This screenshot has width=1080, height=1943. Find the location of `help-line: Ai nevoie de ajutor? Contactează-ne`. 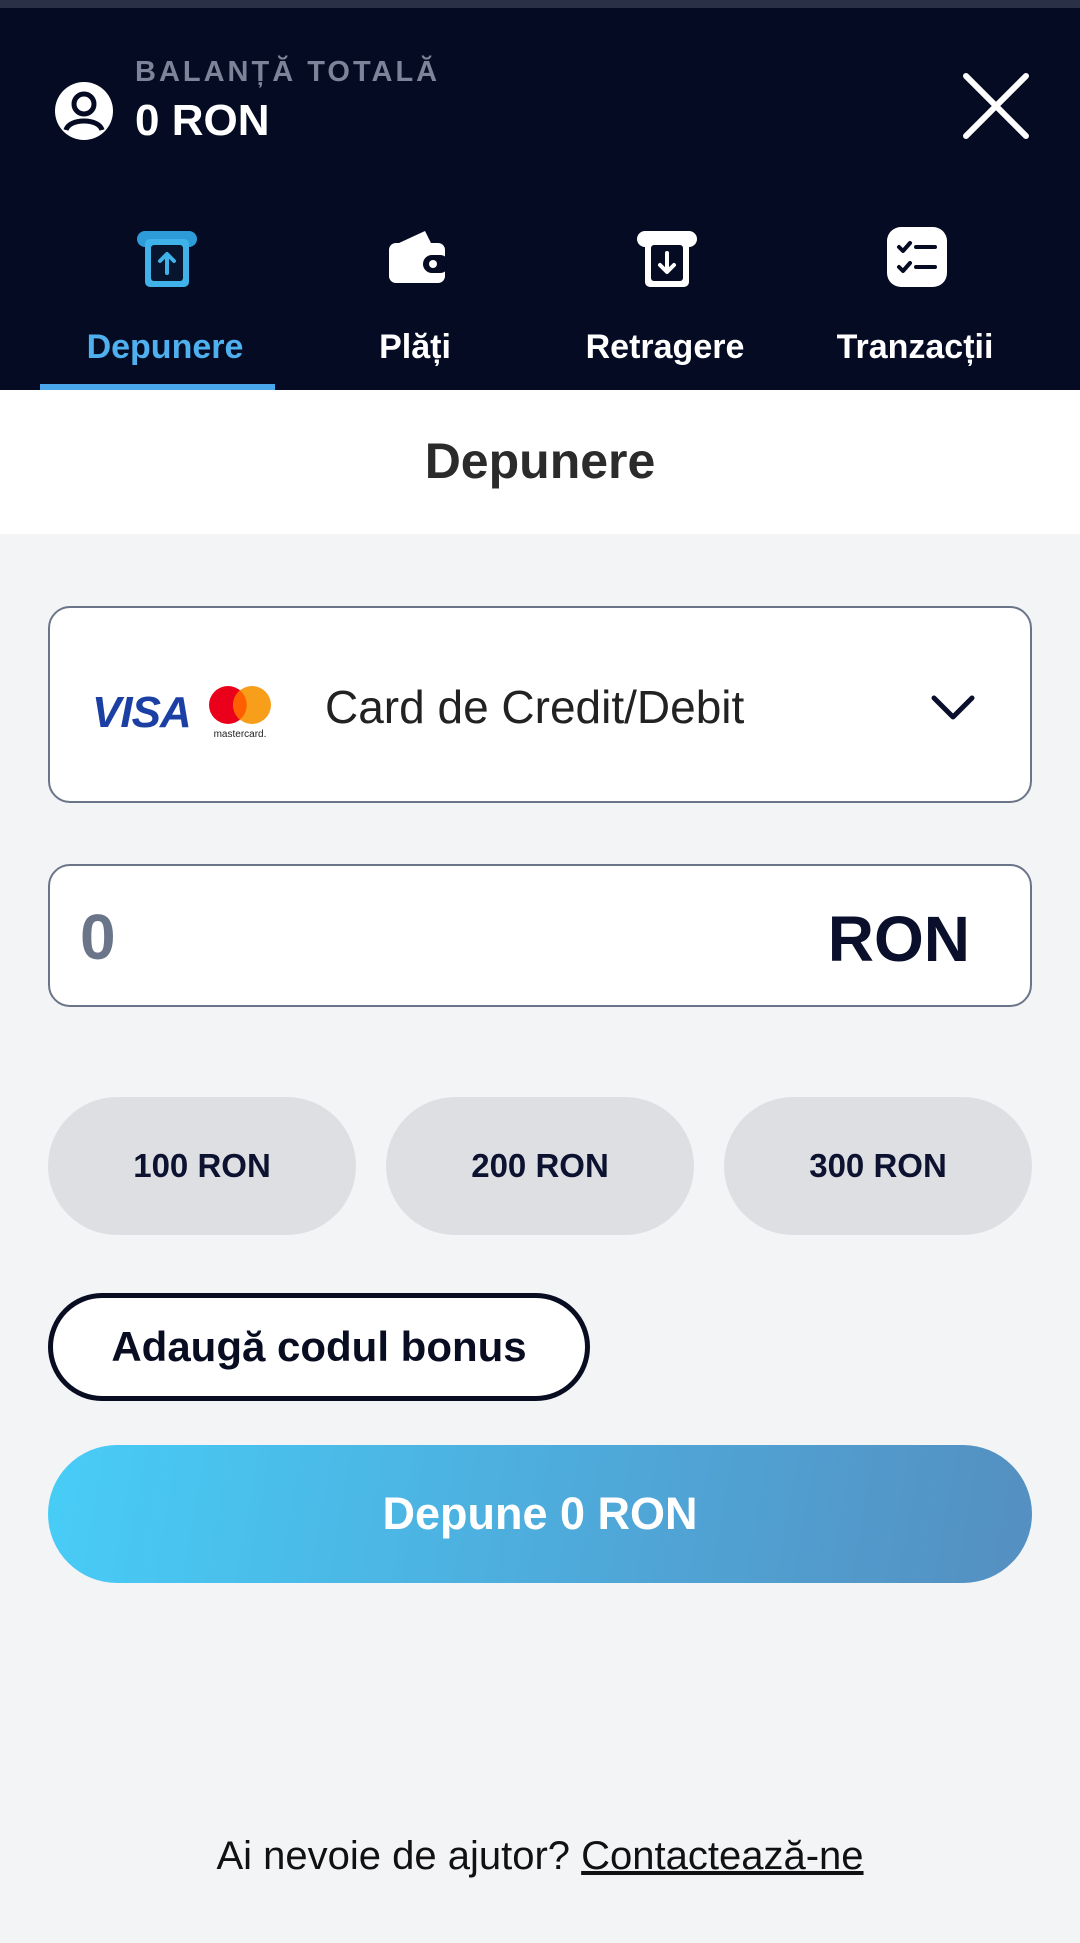

help-line: Ai nevoie de ajutor? Contactează-ne is located at coordinates (540, 1856).